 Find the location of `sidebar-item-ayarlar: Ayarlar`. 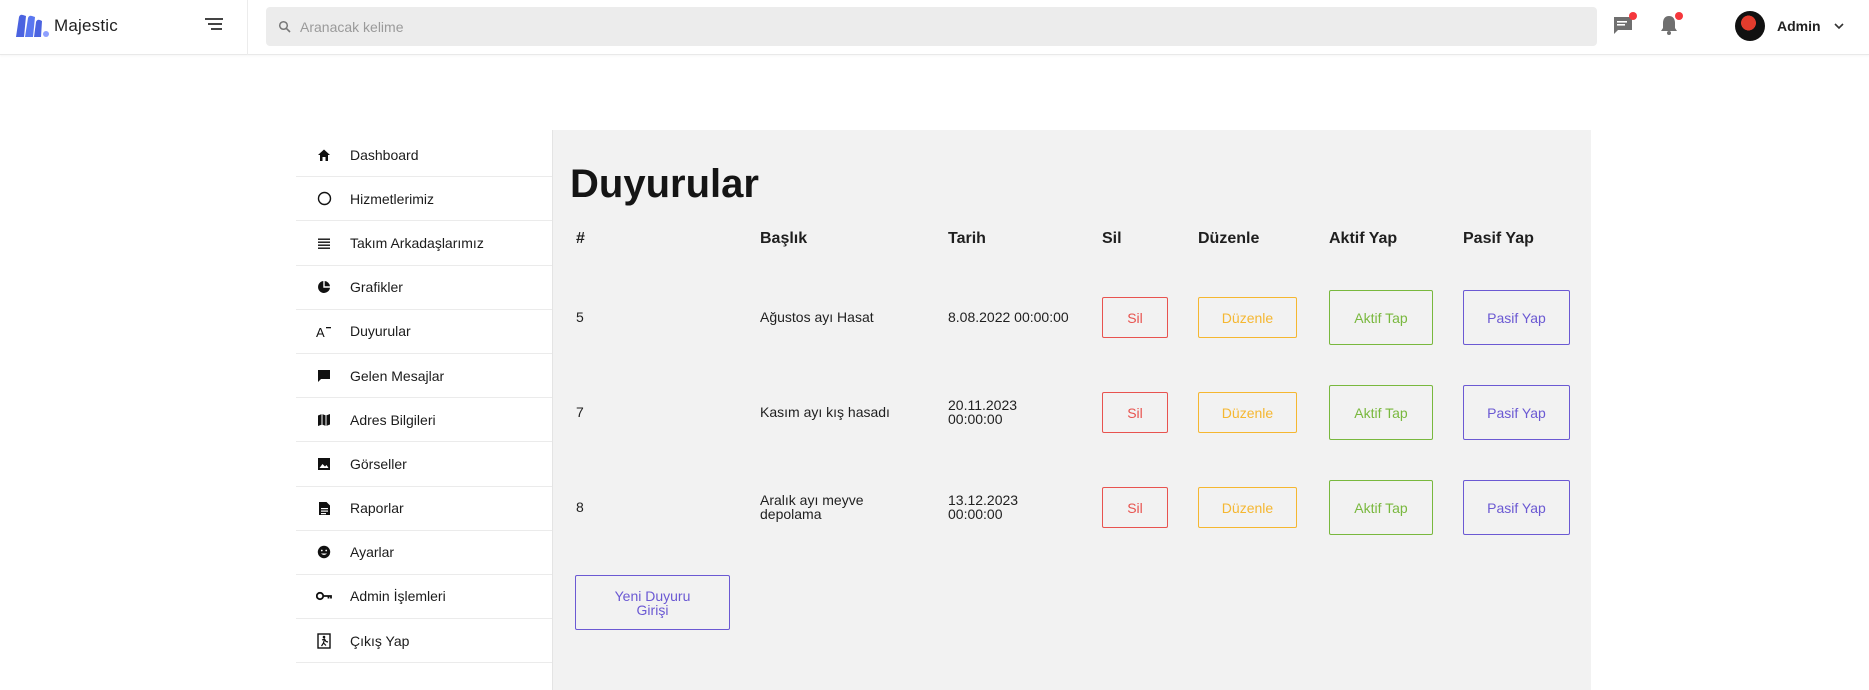

sidebar-item-ayarlar: Ayarlar is located at coordinates (424, 553).